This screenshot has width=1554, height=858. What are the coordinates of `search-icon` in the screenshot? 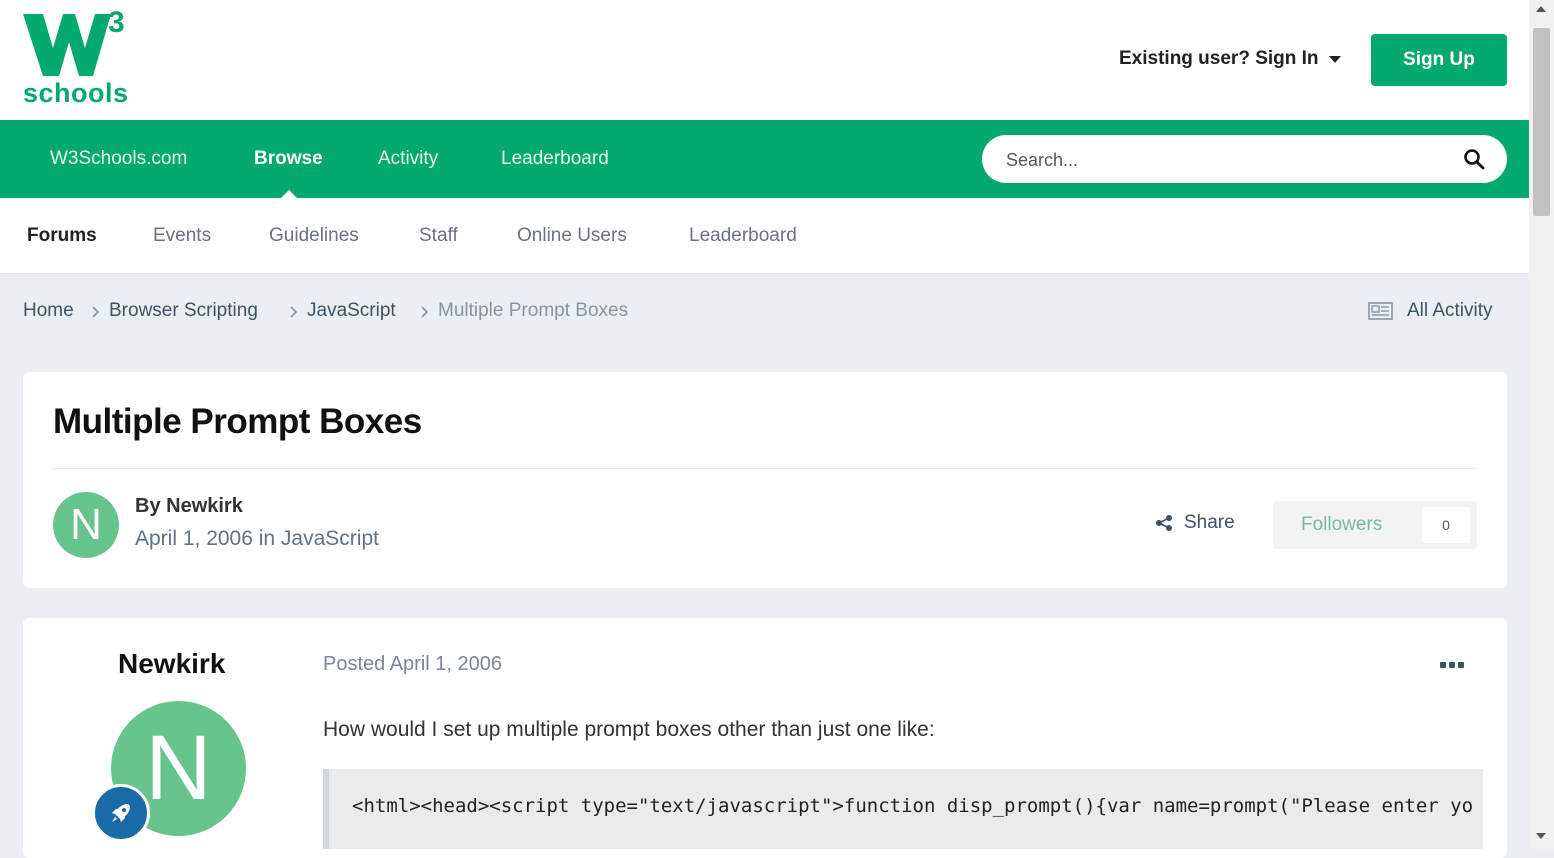 It's located at (1474, 159).